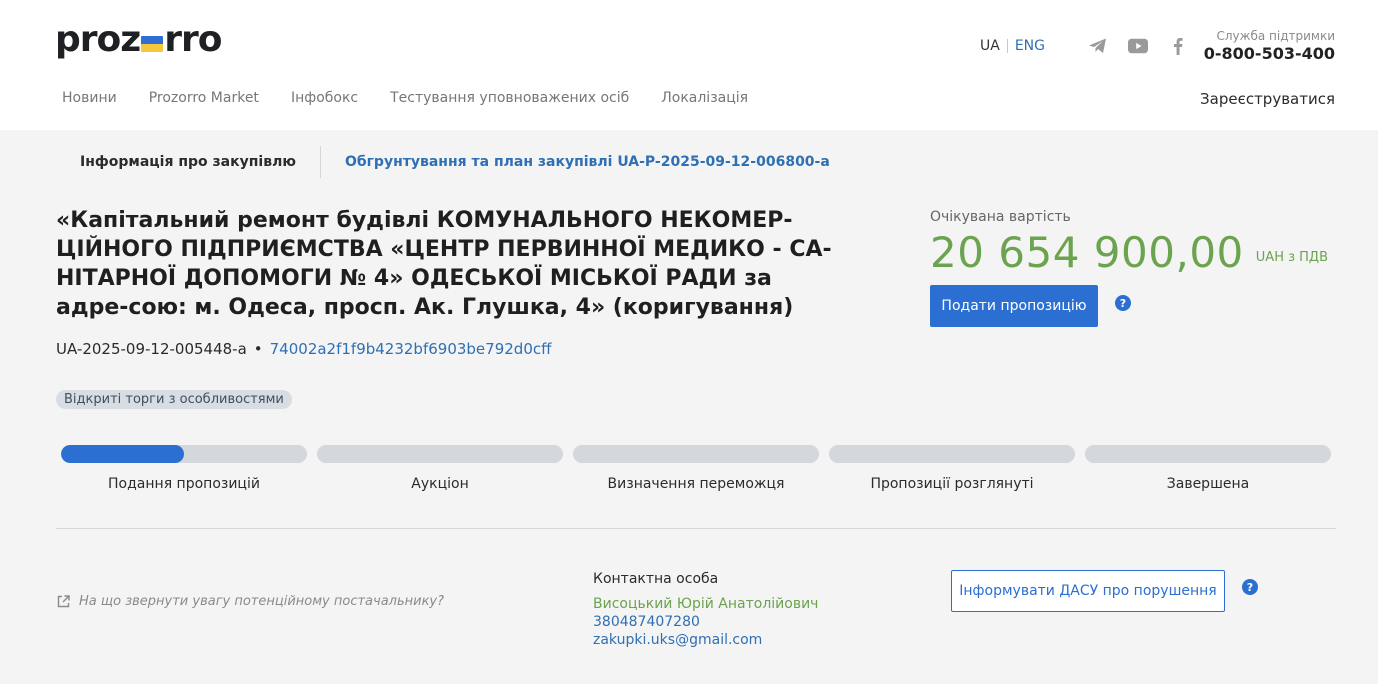 Image resolution: width=1378 pixels, height=684 pixels. I want to click on youtube-icon, so click(1138, 46).